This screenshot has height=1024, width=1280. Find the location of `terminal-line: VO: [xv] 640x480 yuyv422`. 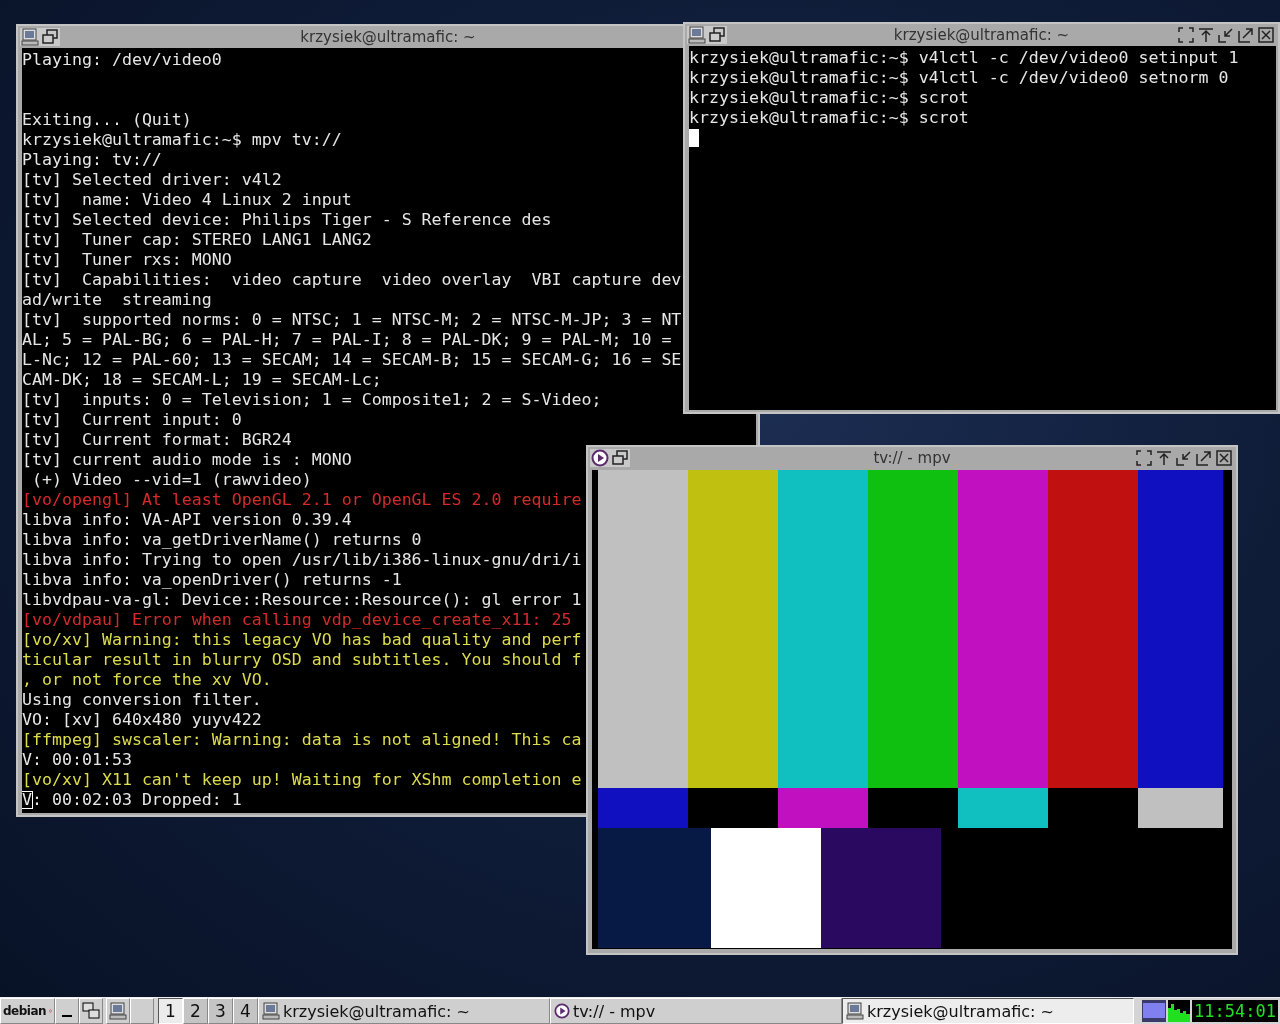

terminal-line: VO: [xv] 640x480 yuyv422 is located at coordinates (142, 719).